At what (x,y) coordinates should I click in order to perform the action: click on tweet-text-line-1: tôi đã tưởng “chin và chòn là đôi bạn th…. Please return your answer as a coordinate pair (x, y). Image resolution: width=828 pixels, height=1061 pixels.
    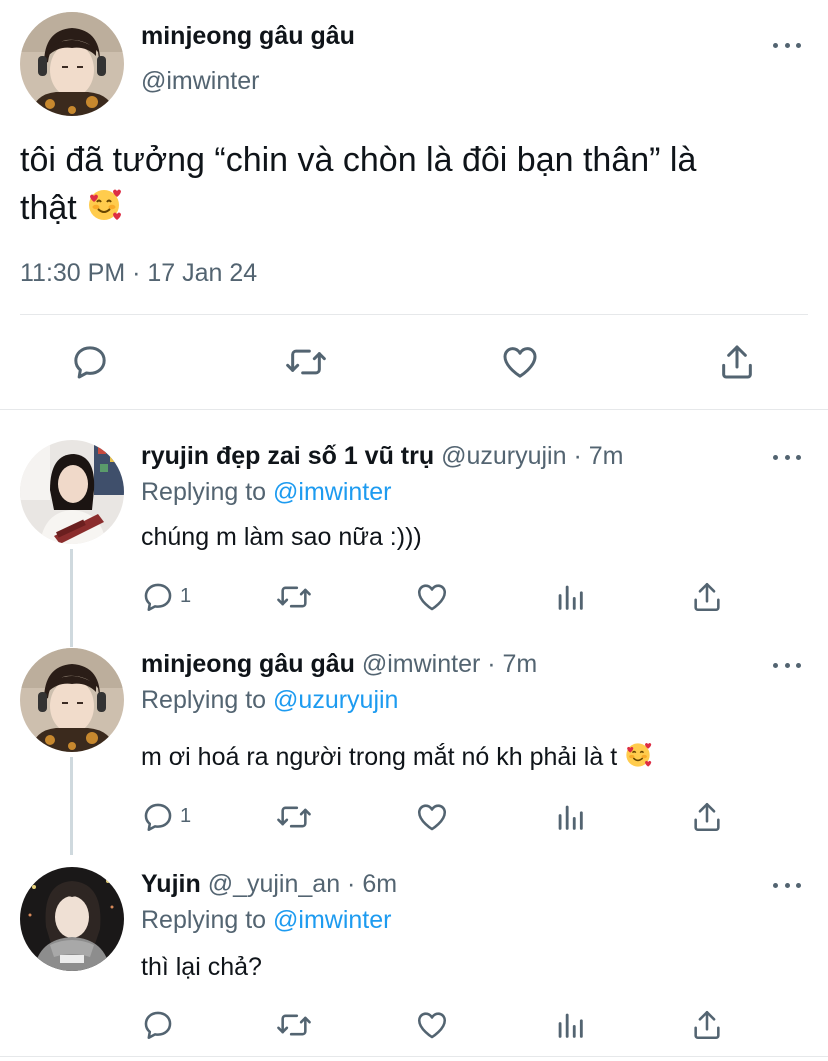
    Looking at the image, I should click on (358, 160).